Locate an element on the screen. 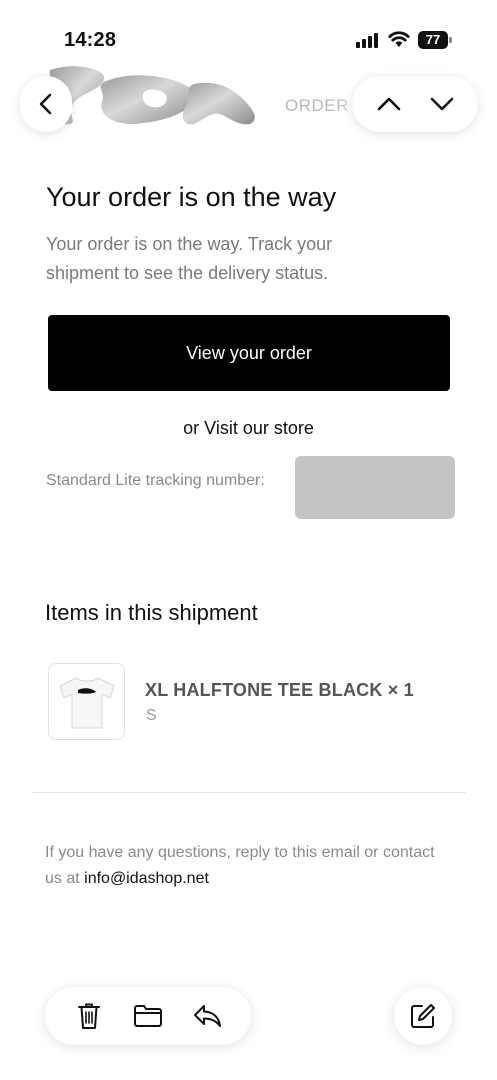 The height and width of the screenshot is (1080, 497). message-navigation is located at coordinates (415, 104).